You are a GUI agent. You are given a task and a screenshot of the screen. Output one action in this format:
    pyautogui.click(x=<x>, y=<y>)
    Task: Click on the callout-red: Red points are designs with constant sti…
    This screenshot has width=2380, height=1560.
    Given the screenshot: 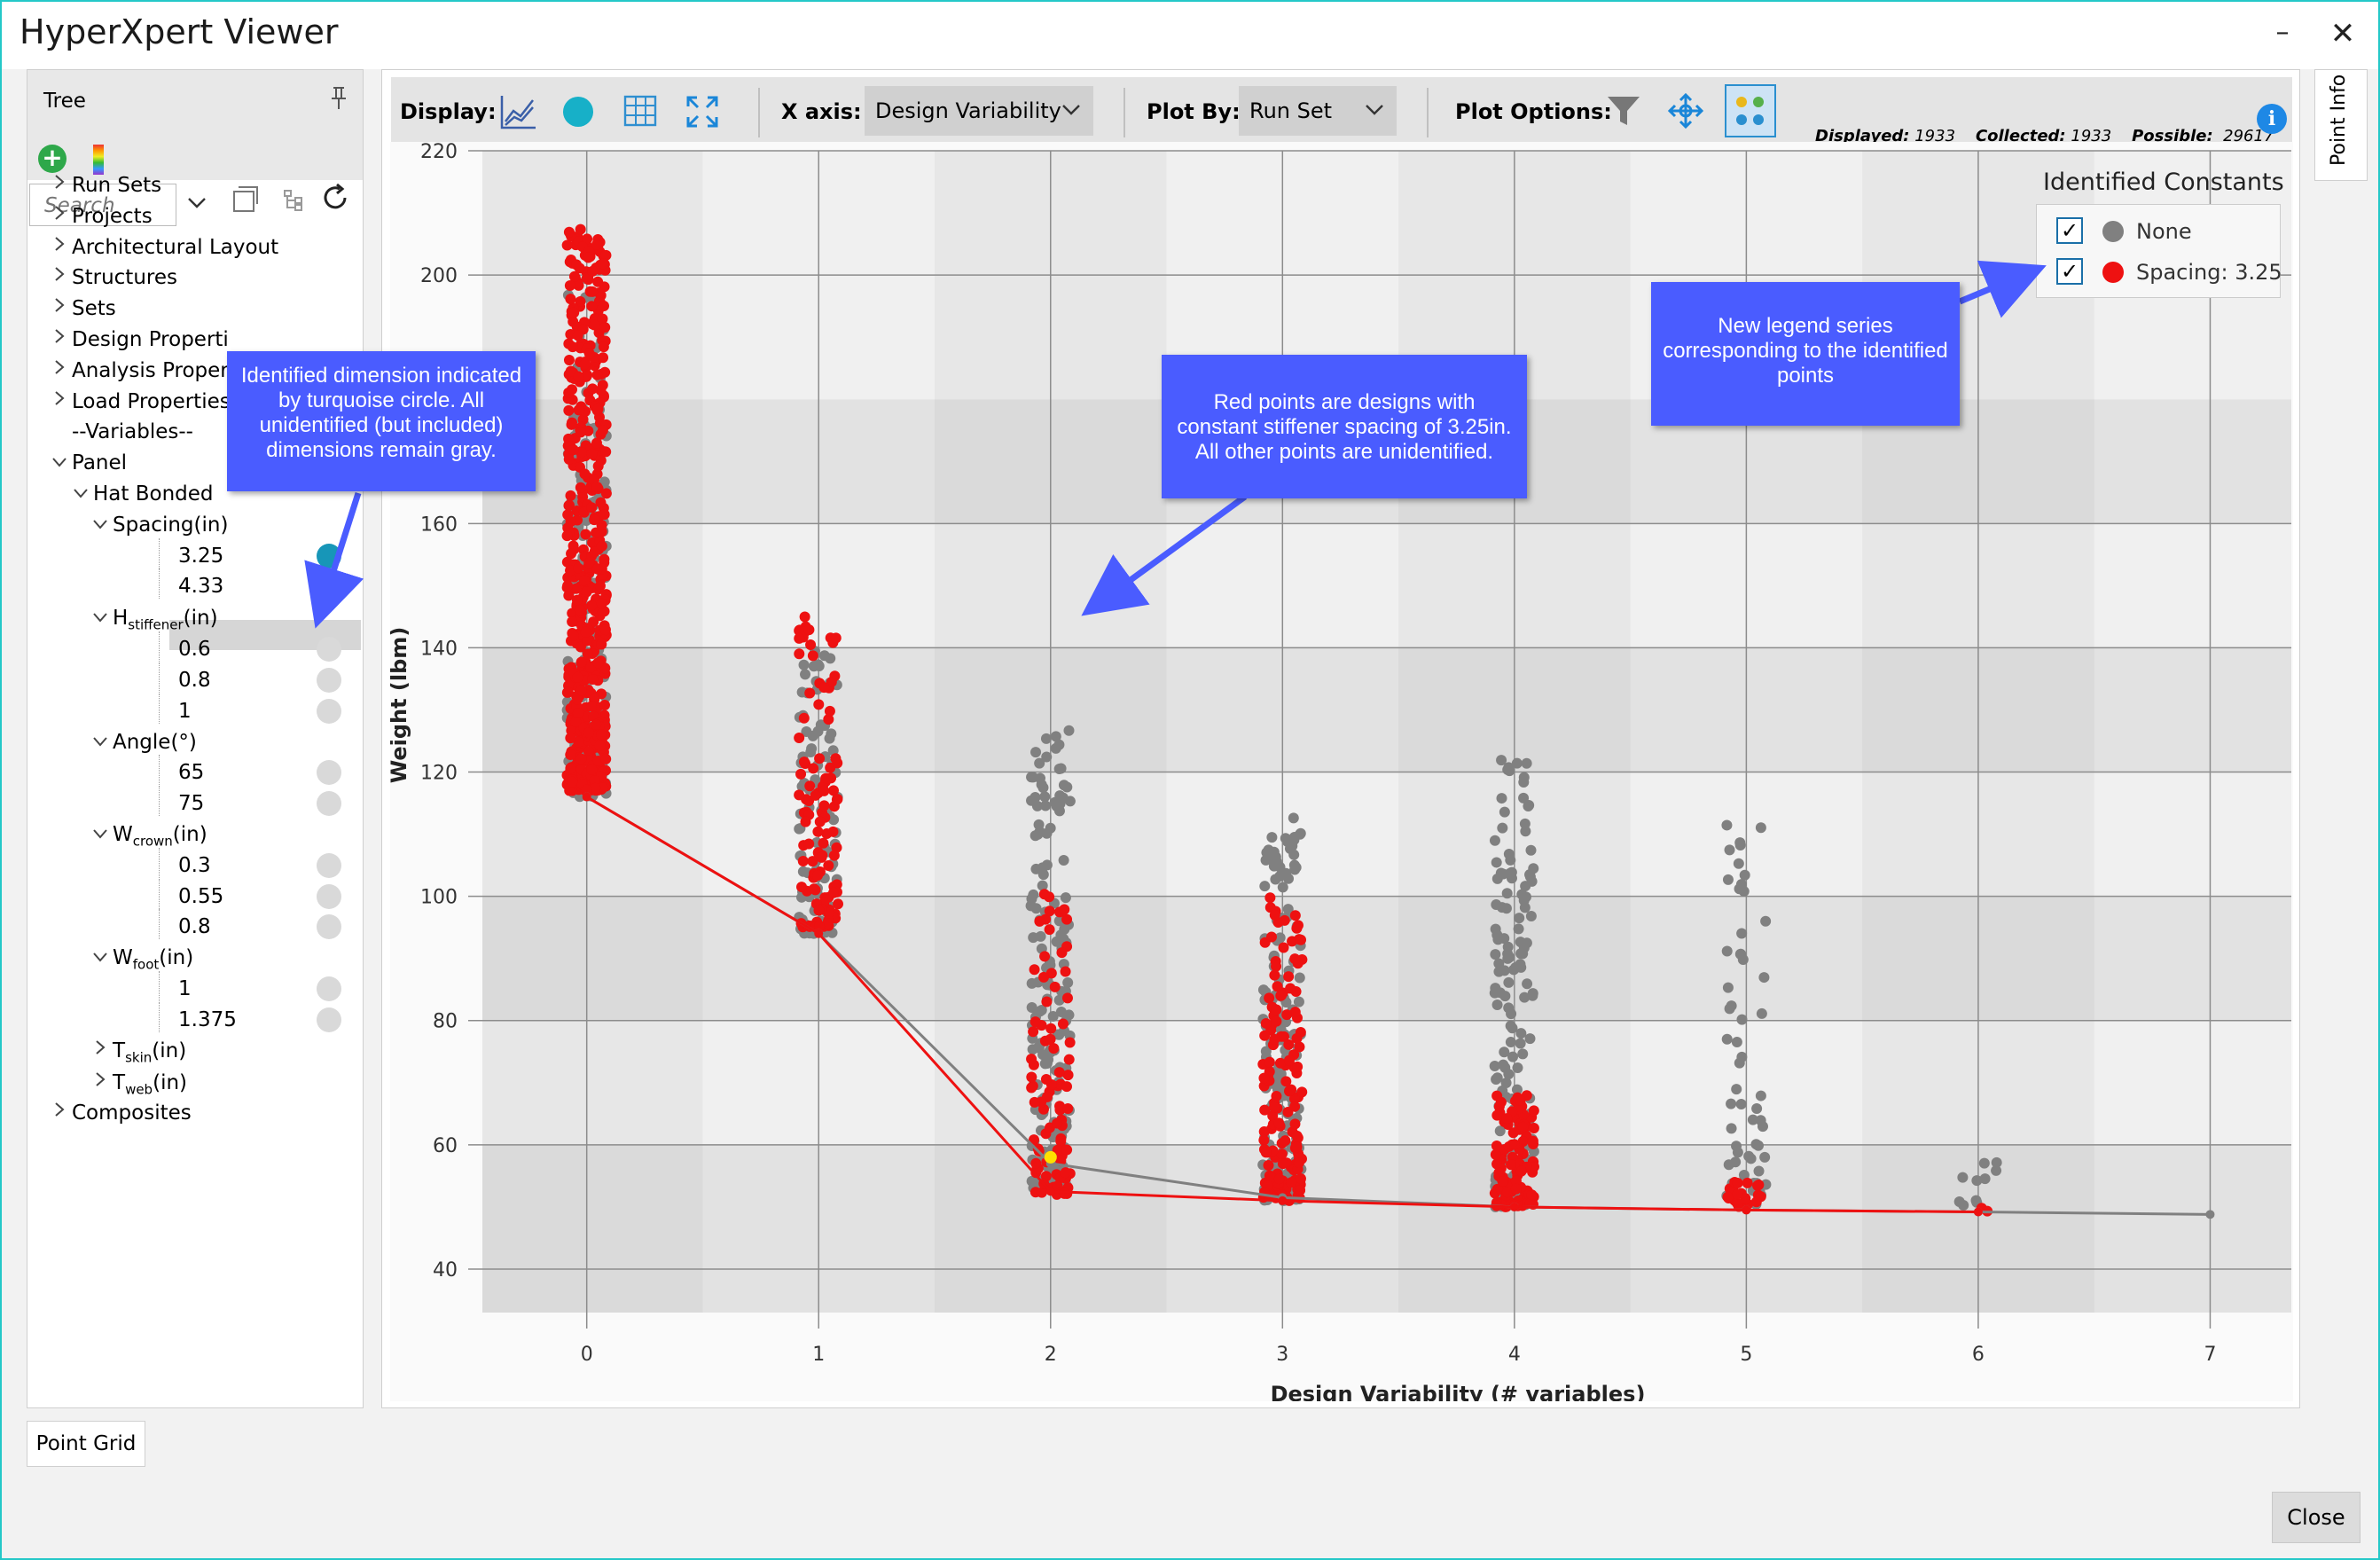 What is the action you would take?
    pyautogui.click(x=1344, y=426)
    